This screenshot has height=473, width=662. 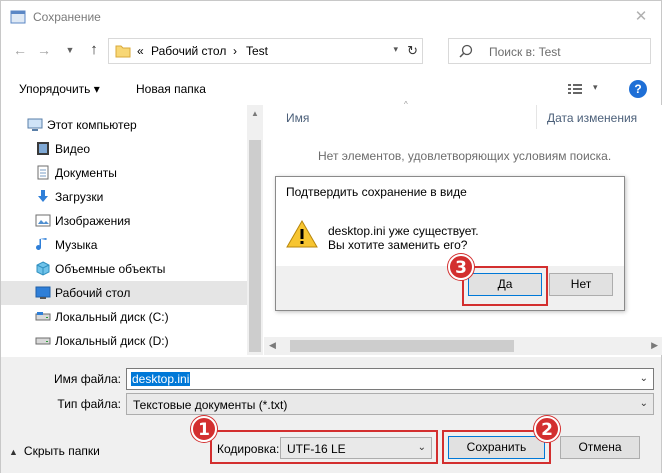 I want to click on sidebar-item-label: Локальный диск (D:), so click(x=112, y=341).